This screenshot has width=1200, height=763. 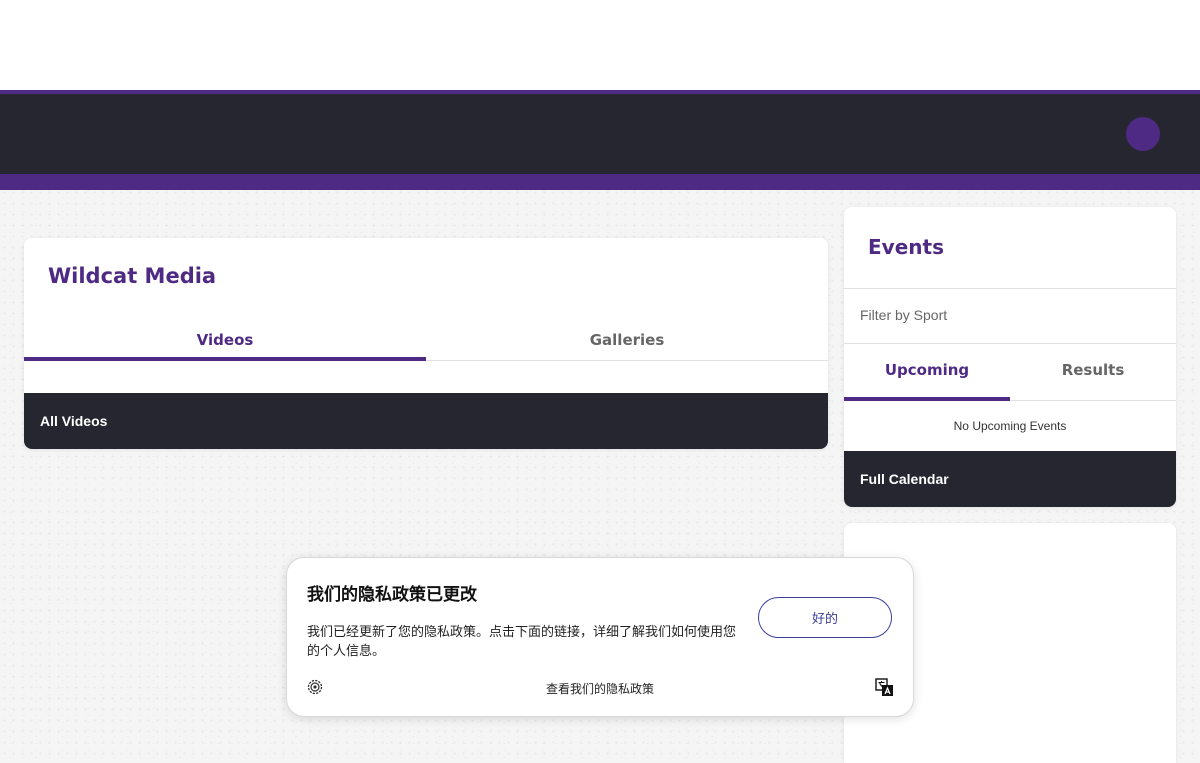 I want to click on header-top-stripe, so click(x=600, y=92).